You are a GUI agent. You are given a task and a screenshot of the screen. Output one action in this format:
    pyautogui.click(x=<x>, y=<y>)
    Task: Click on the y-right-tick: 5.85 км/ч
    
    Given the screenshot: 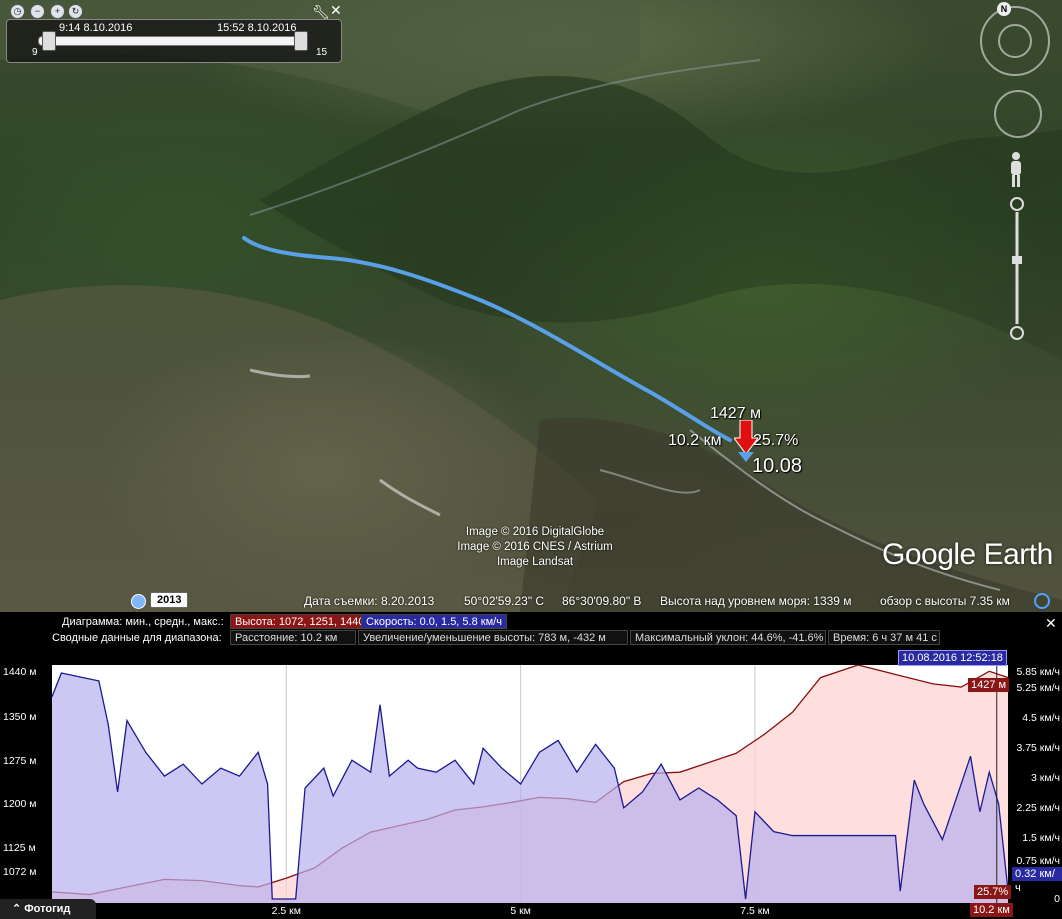 What is the action you would take?
    pyautogui.click(x=1038, y=672)
    